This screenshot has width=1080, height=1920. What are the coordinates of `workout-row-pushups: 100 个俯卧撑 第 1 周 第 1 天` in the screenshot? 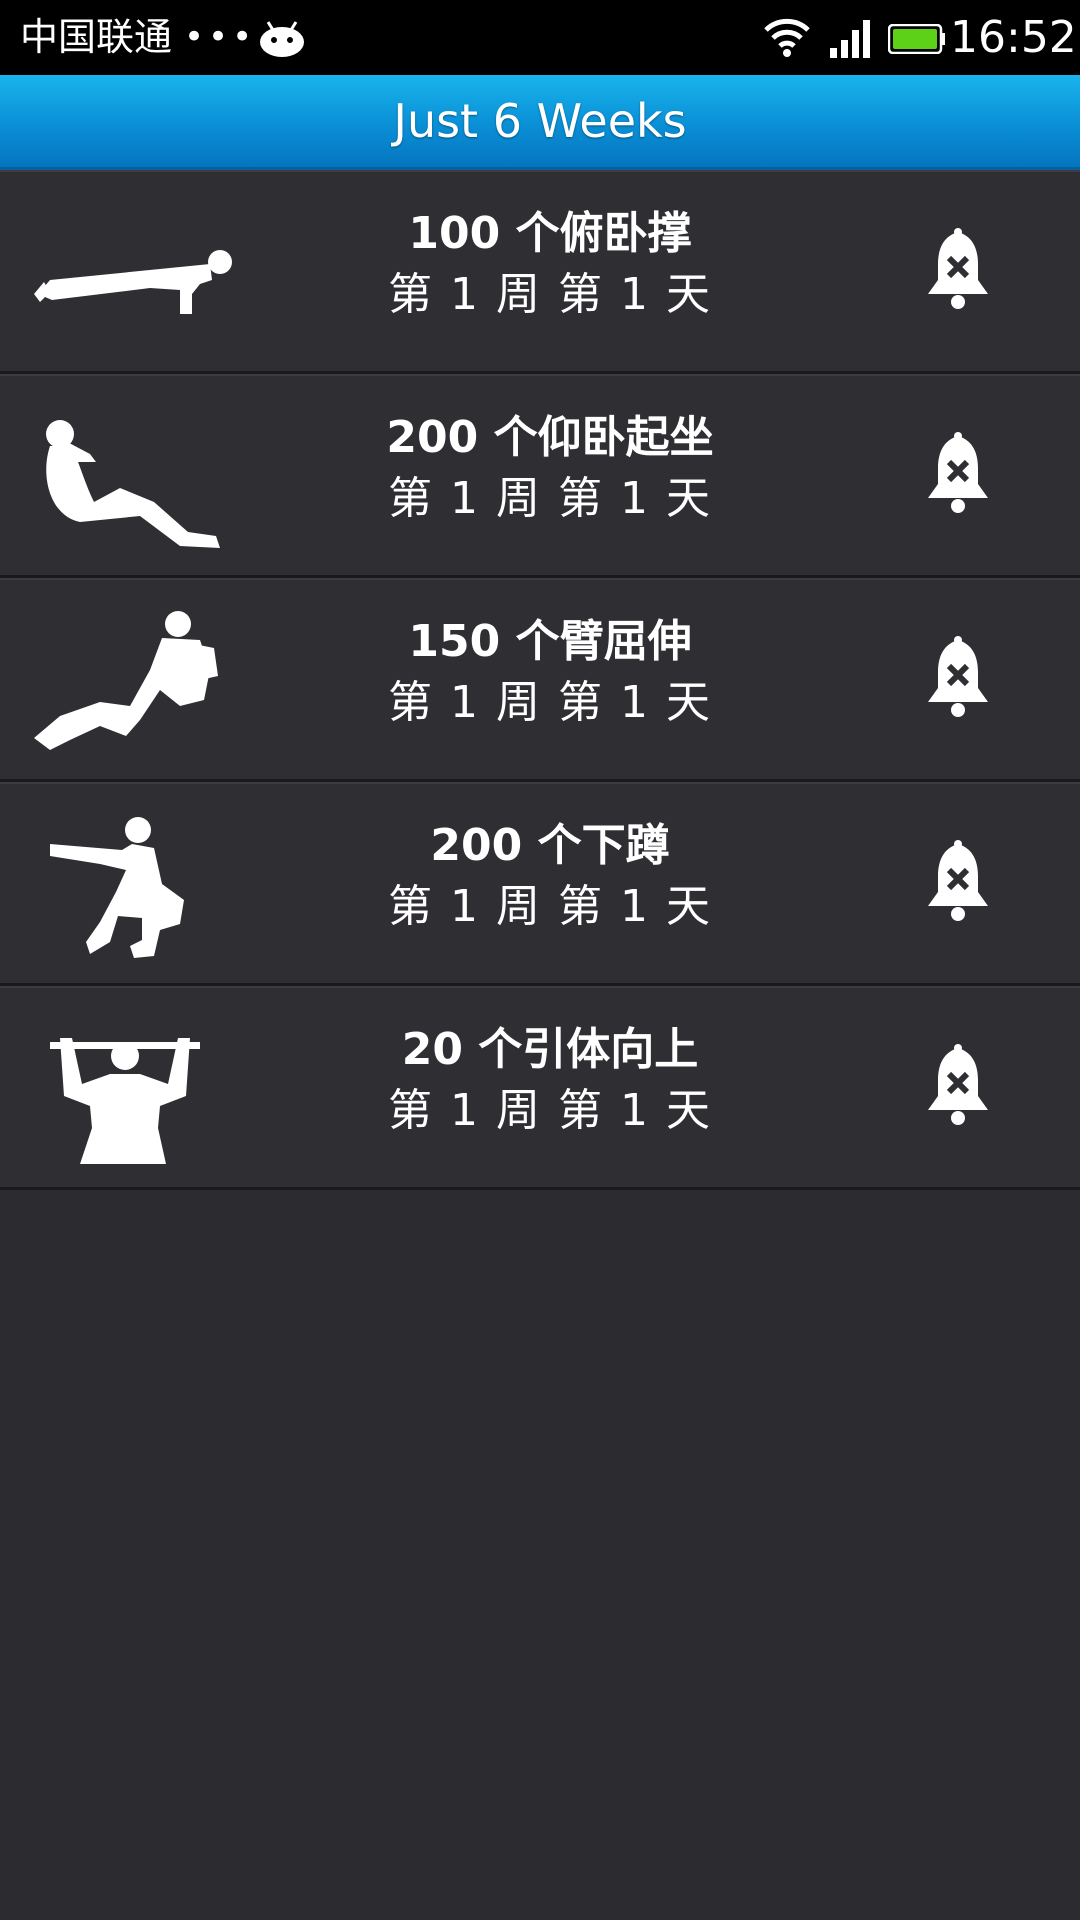 It's located at (540, 272).